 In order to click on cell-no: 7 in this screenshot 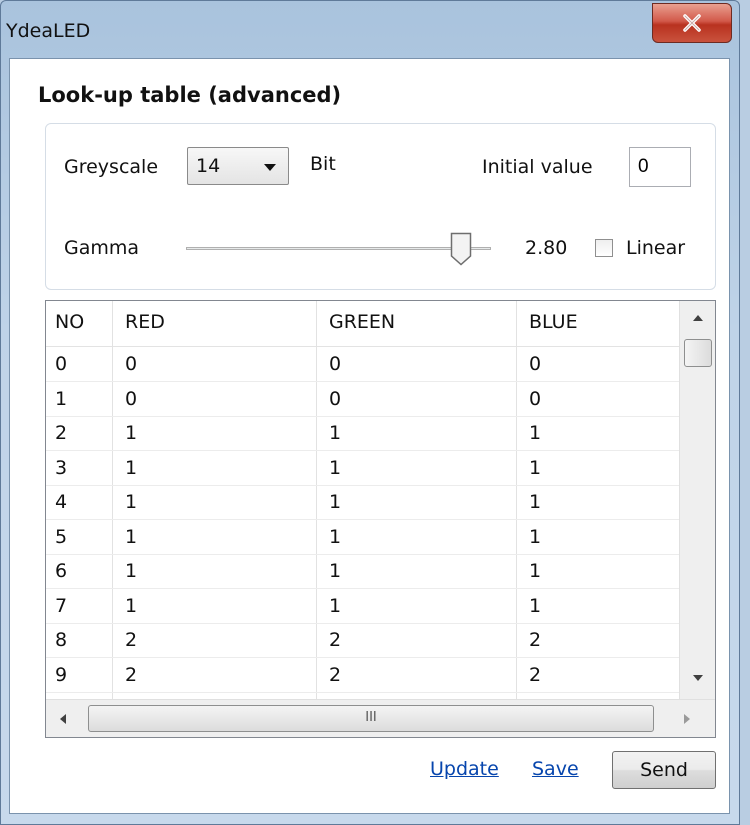, I will do `click(61, 605)`.